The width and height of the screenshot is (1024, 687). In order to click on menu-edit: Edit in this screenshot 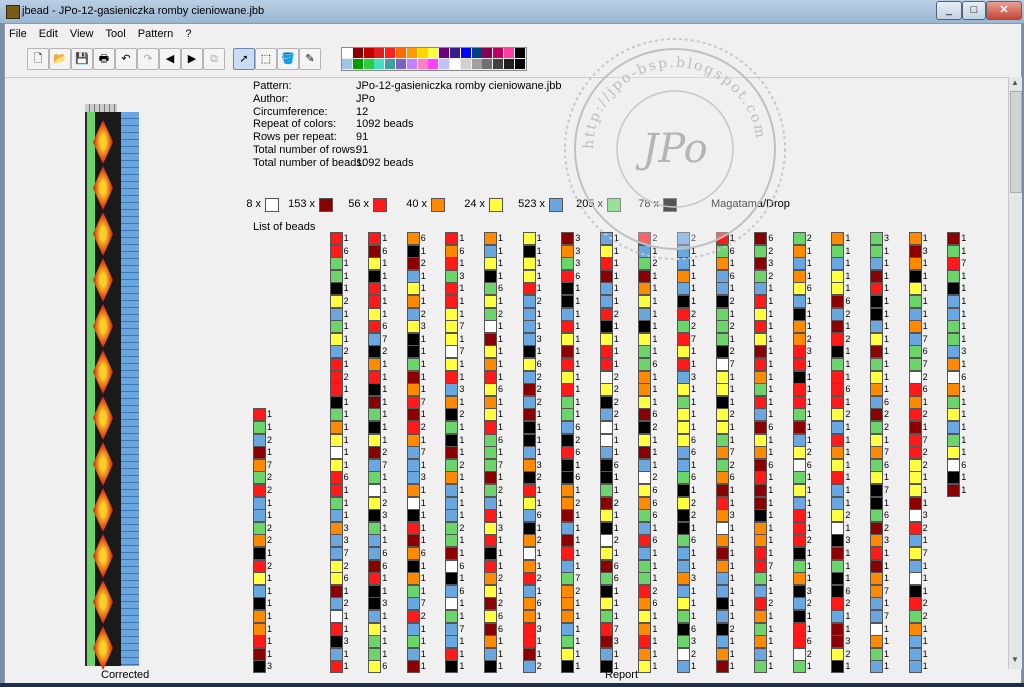, I will do `click(48, 34)`.